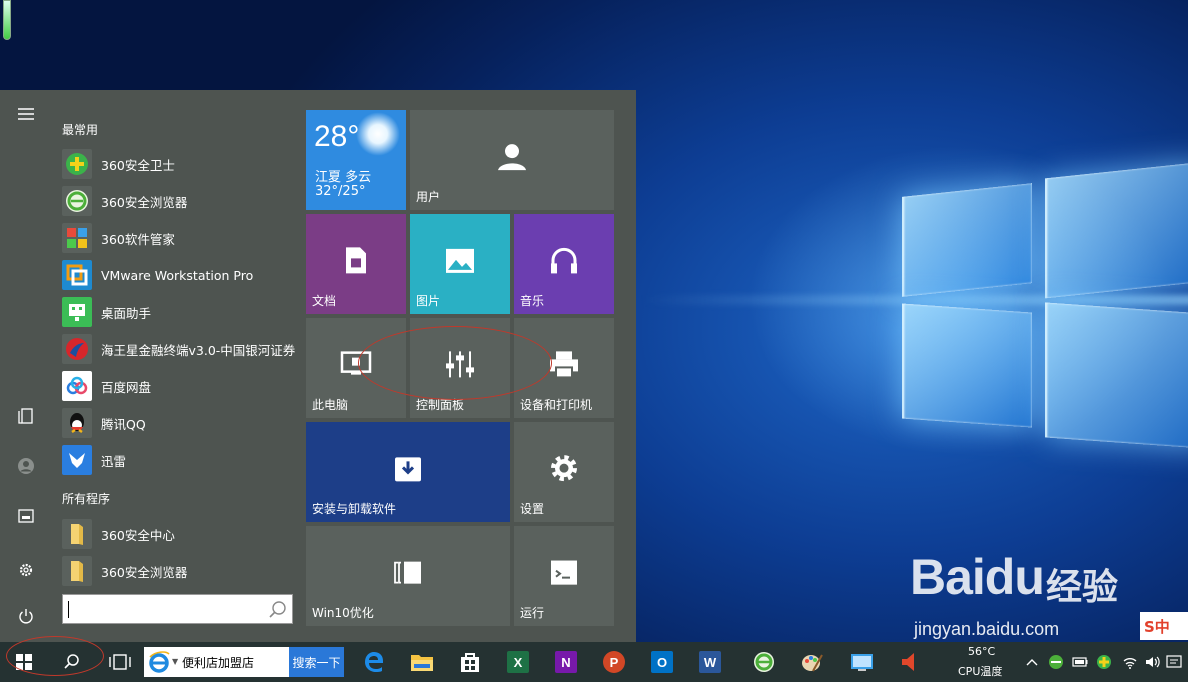 This screenshot has height=682, width=1188. Describe the element at coordinates (330, 405) in the screenshot. I see `tile-label: 此电脑` at that location.